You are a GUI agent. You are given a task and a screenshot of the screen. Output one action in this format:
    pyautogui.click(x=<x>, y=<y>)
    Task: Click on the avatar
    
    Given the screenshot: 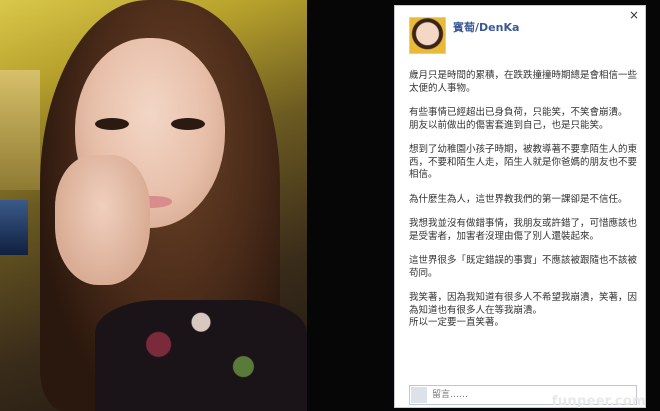 What is the action you would take?
    pyautogui.click(x=427, y=35)
    